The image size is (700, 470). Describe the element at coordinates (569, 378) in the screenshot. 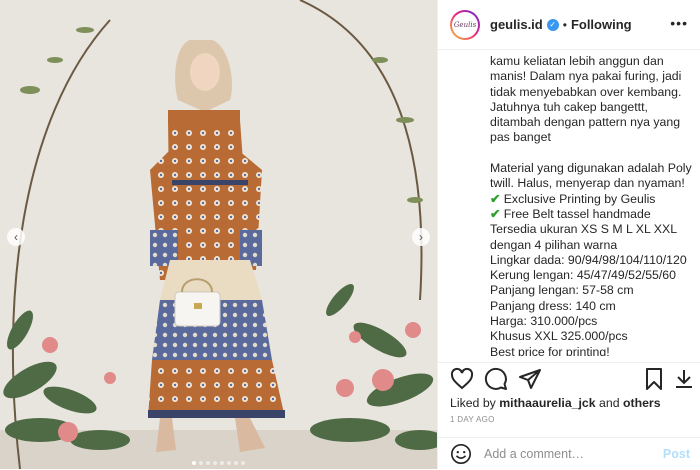

I see `action-bar` at that location.